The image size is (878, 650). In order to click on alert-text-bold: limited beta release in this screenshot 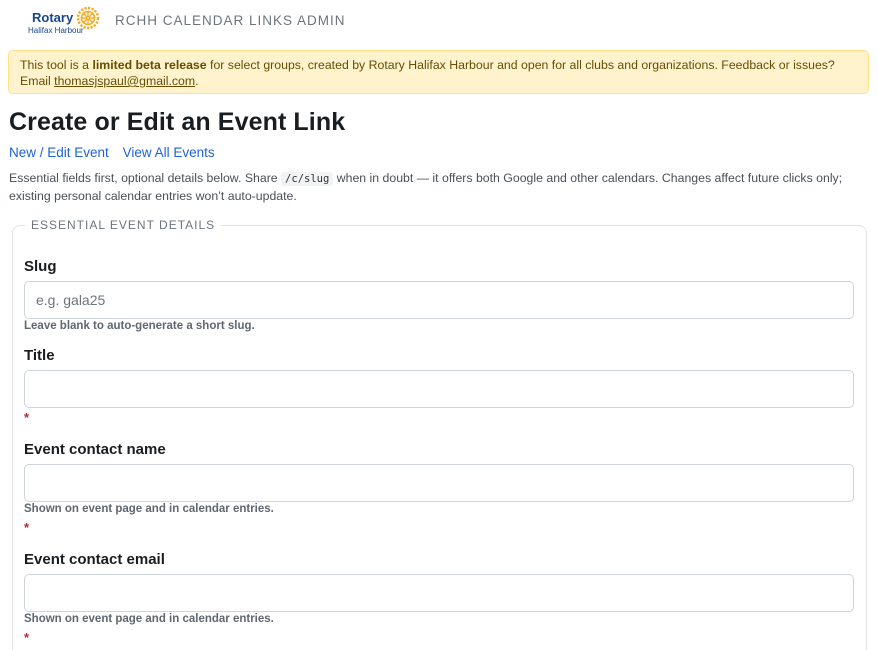, I will do `click(149, 65)`.